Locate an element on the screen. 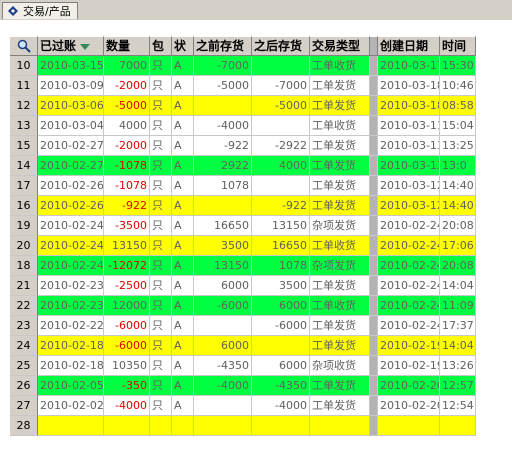 The image size is (512, 459). row-number: 17 is located at coordinates (24, 186).